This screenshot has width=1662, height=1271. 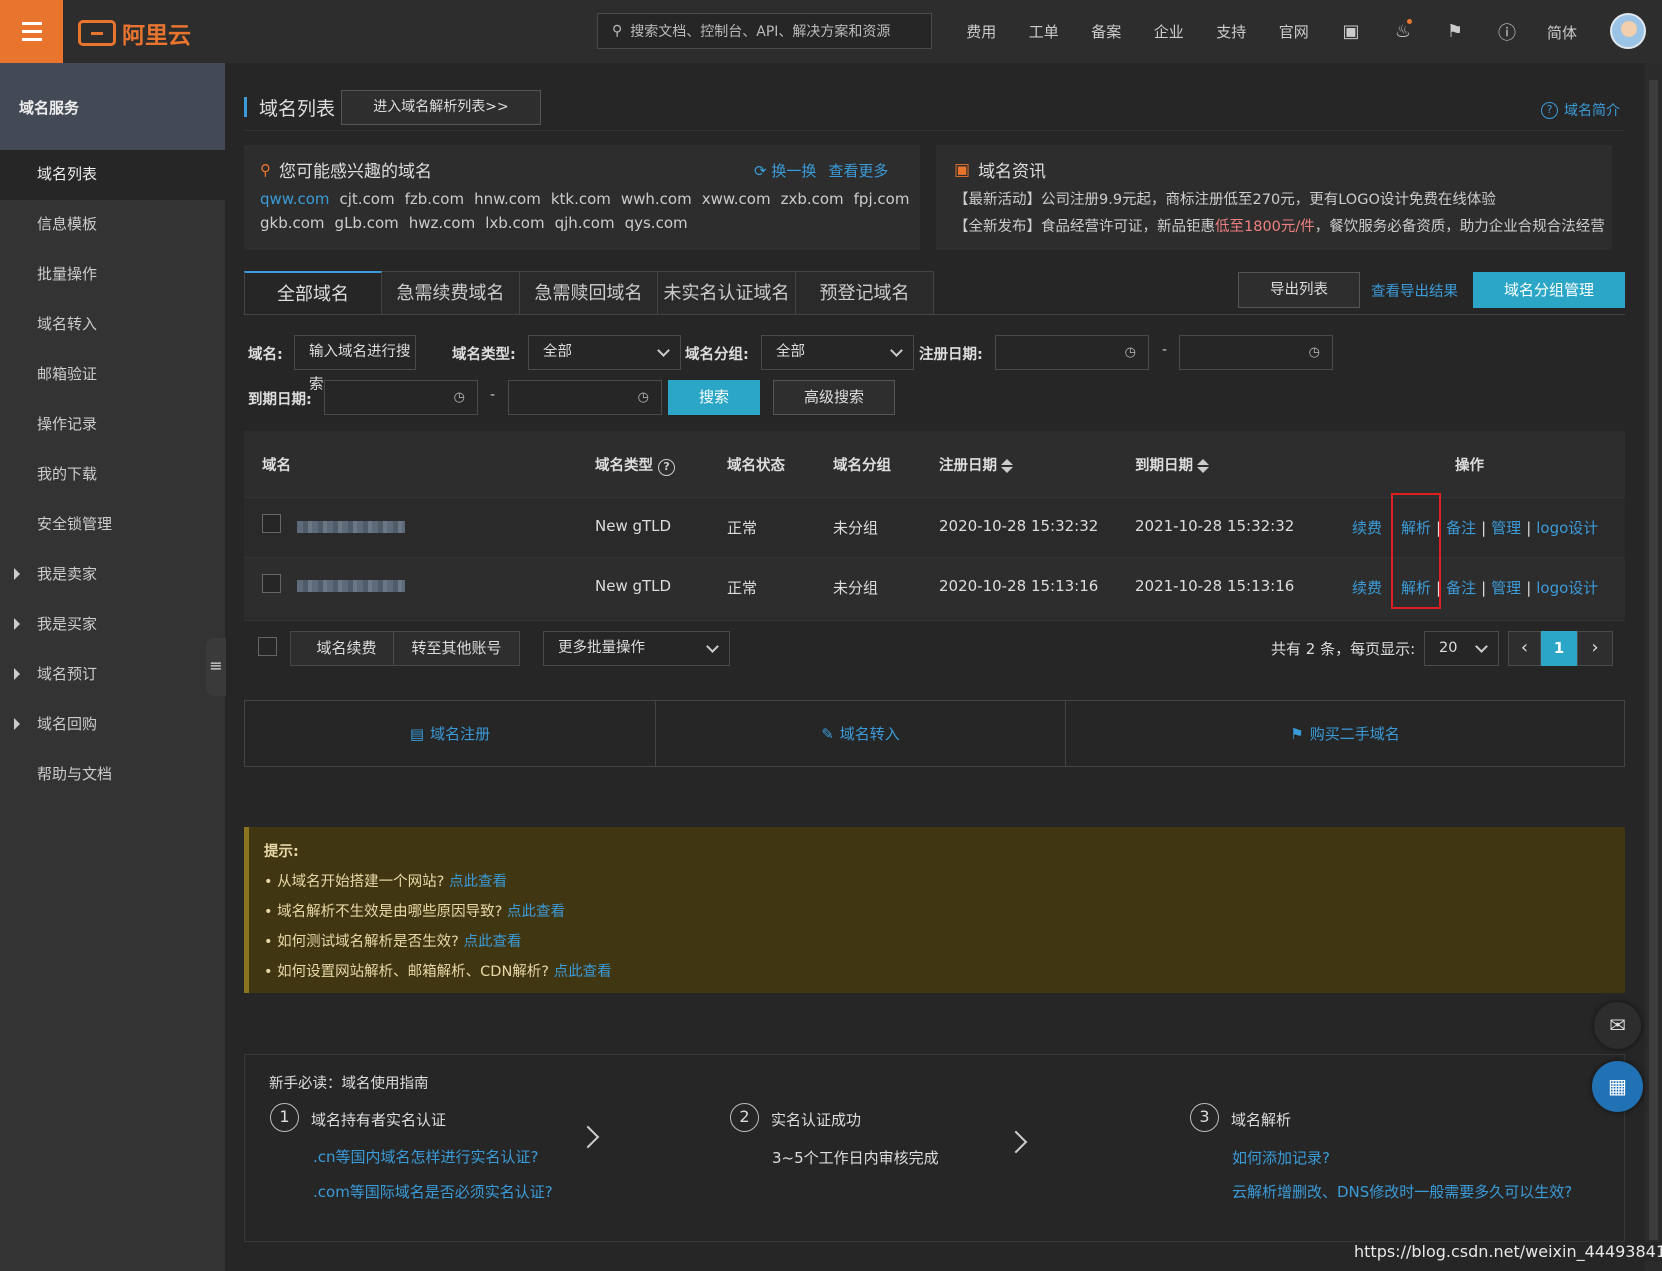 What do you see at coordinates (1455, 31) in the screenshot?
I see `cart-icon: ⚑` at bounding box center [1455, 31].